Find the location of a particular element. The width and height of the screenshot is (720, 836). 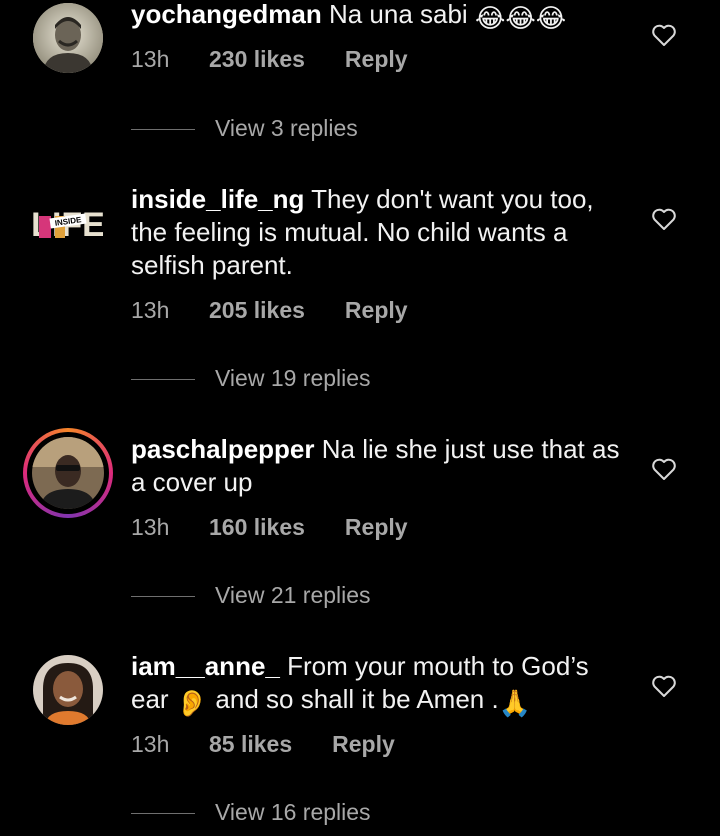

comment-text: yochangedman Na una sabi 😂😂😂 is located at coordinates (376, 17).